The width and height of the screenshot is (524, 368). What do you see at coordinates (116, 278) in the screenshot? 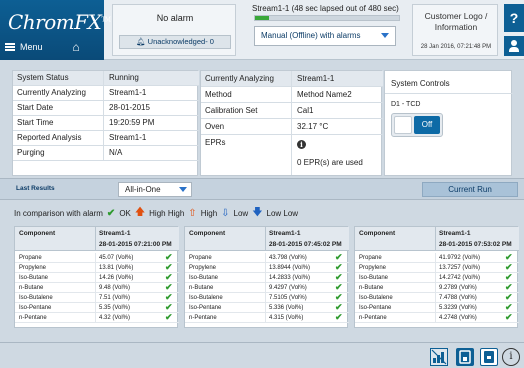
I see `component-value: 14.26 (Vol%)` at bounding box center [116, 278].